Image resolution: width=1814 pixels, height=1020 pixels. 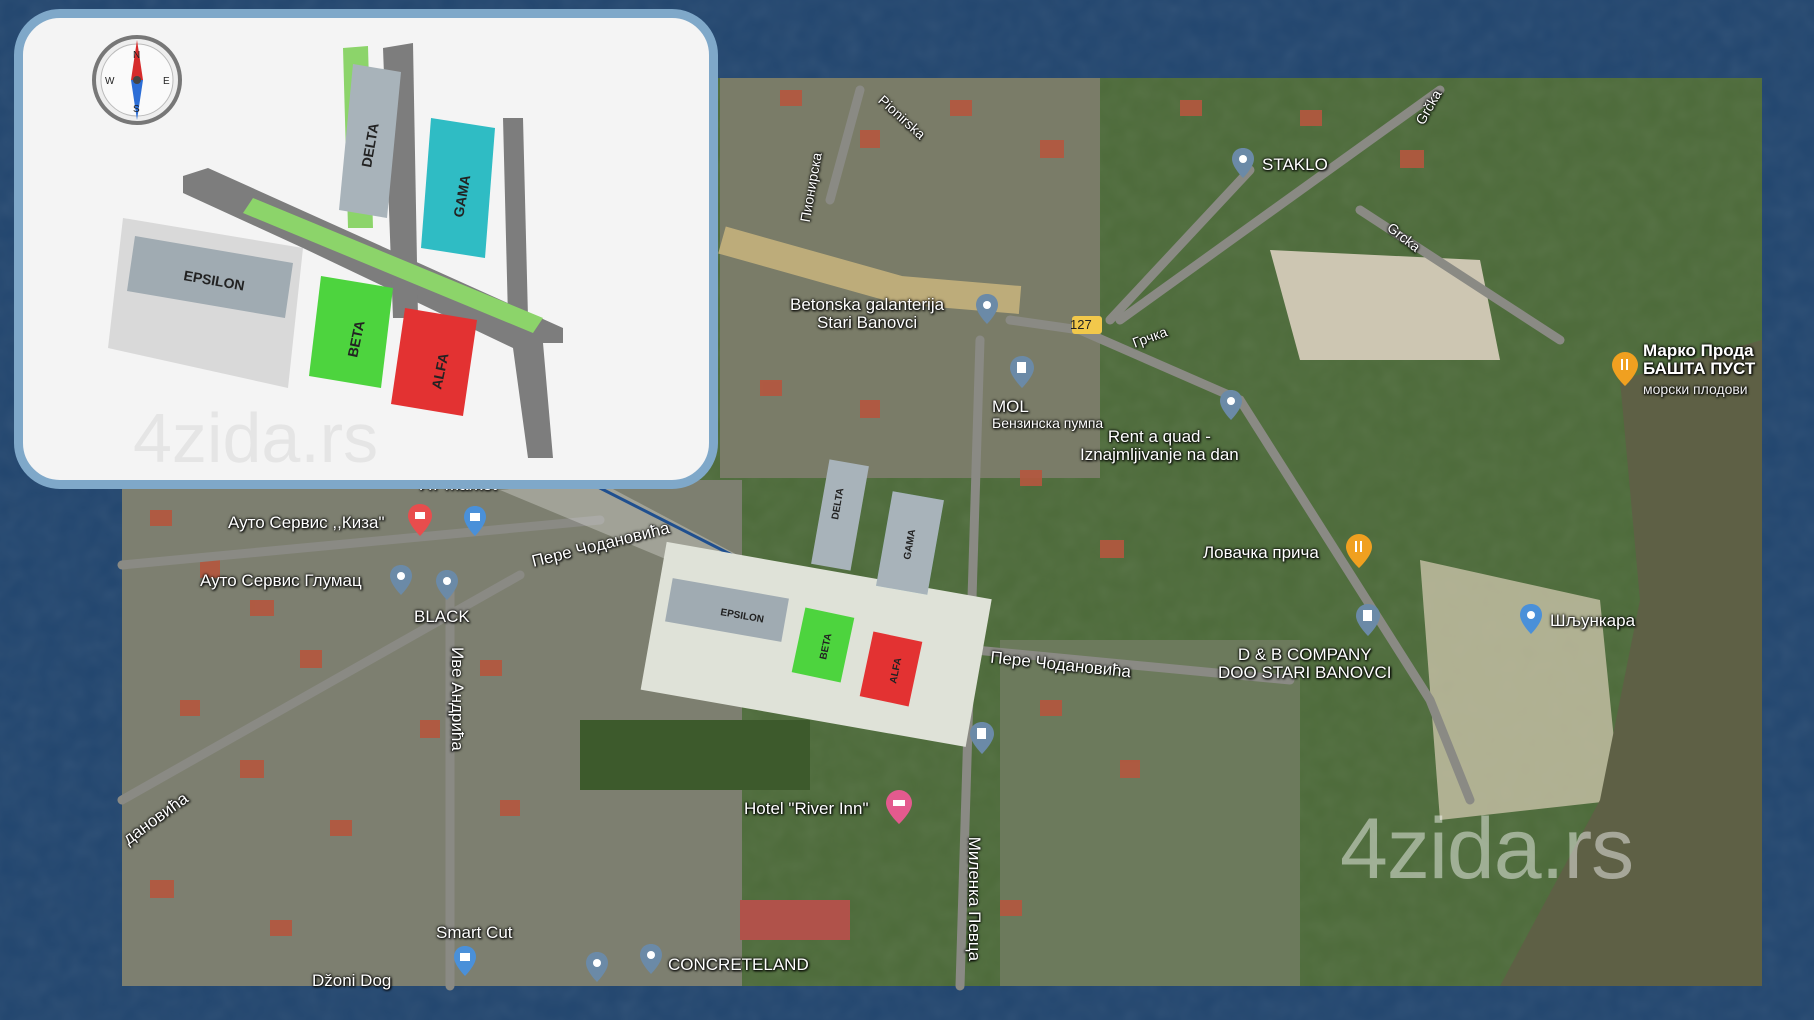 What do you see at coordinates (306, 523) in the screenshot?
I see `place-kiza: Ауто Сервис ,,Киза"` at bounding box center [306, 523].